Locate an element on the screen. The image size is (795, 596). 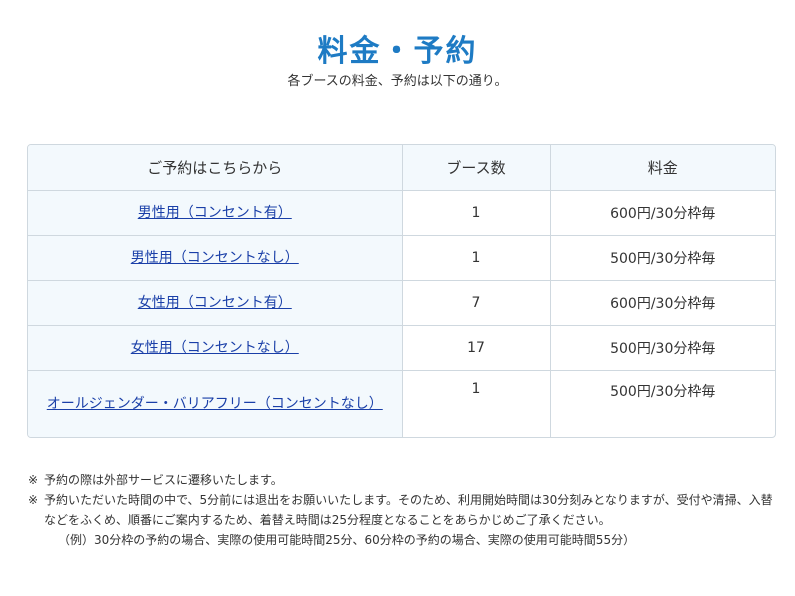
note-text: 予約の際は外部サービスに遷移いたします。 is located at coordinates (163, 480).